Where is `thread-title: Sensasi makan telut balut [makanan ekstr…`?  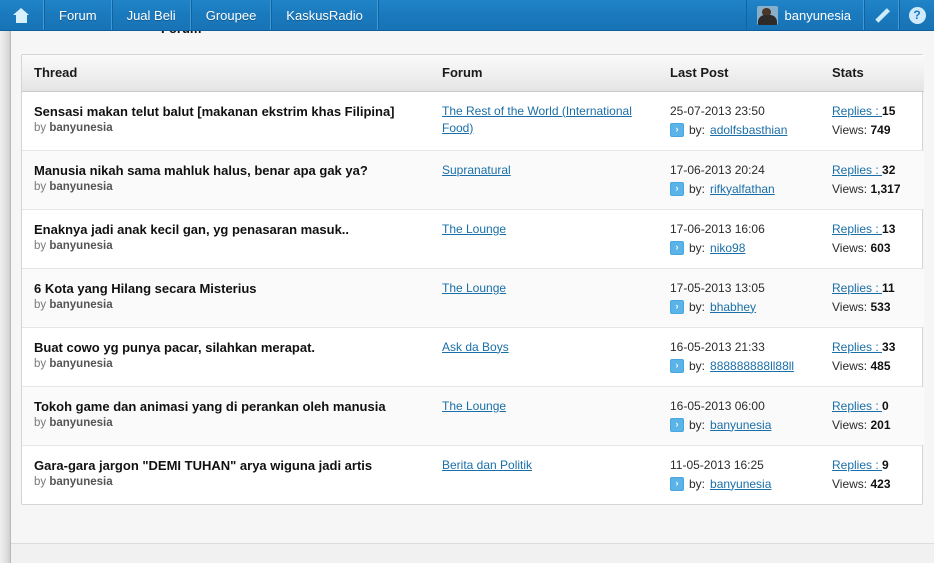 thread-title: Sensasi makan telut balut [makanan ekstr… is located at coordinates (228, 111).